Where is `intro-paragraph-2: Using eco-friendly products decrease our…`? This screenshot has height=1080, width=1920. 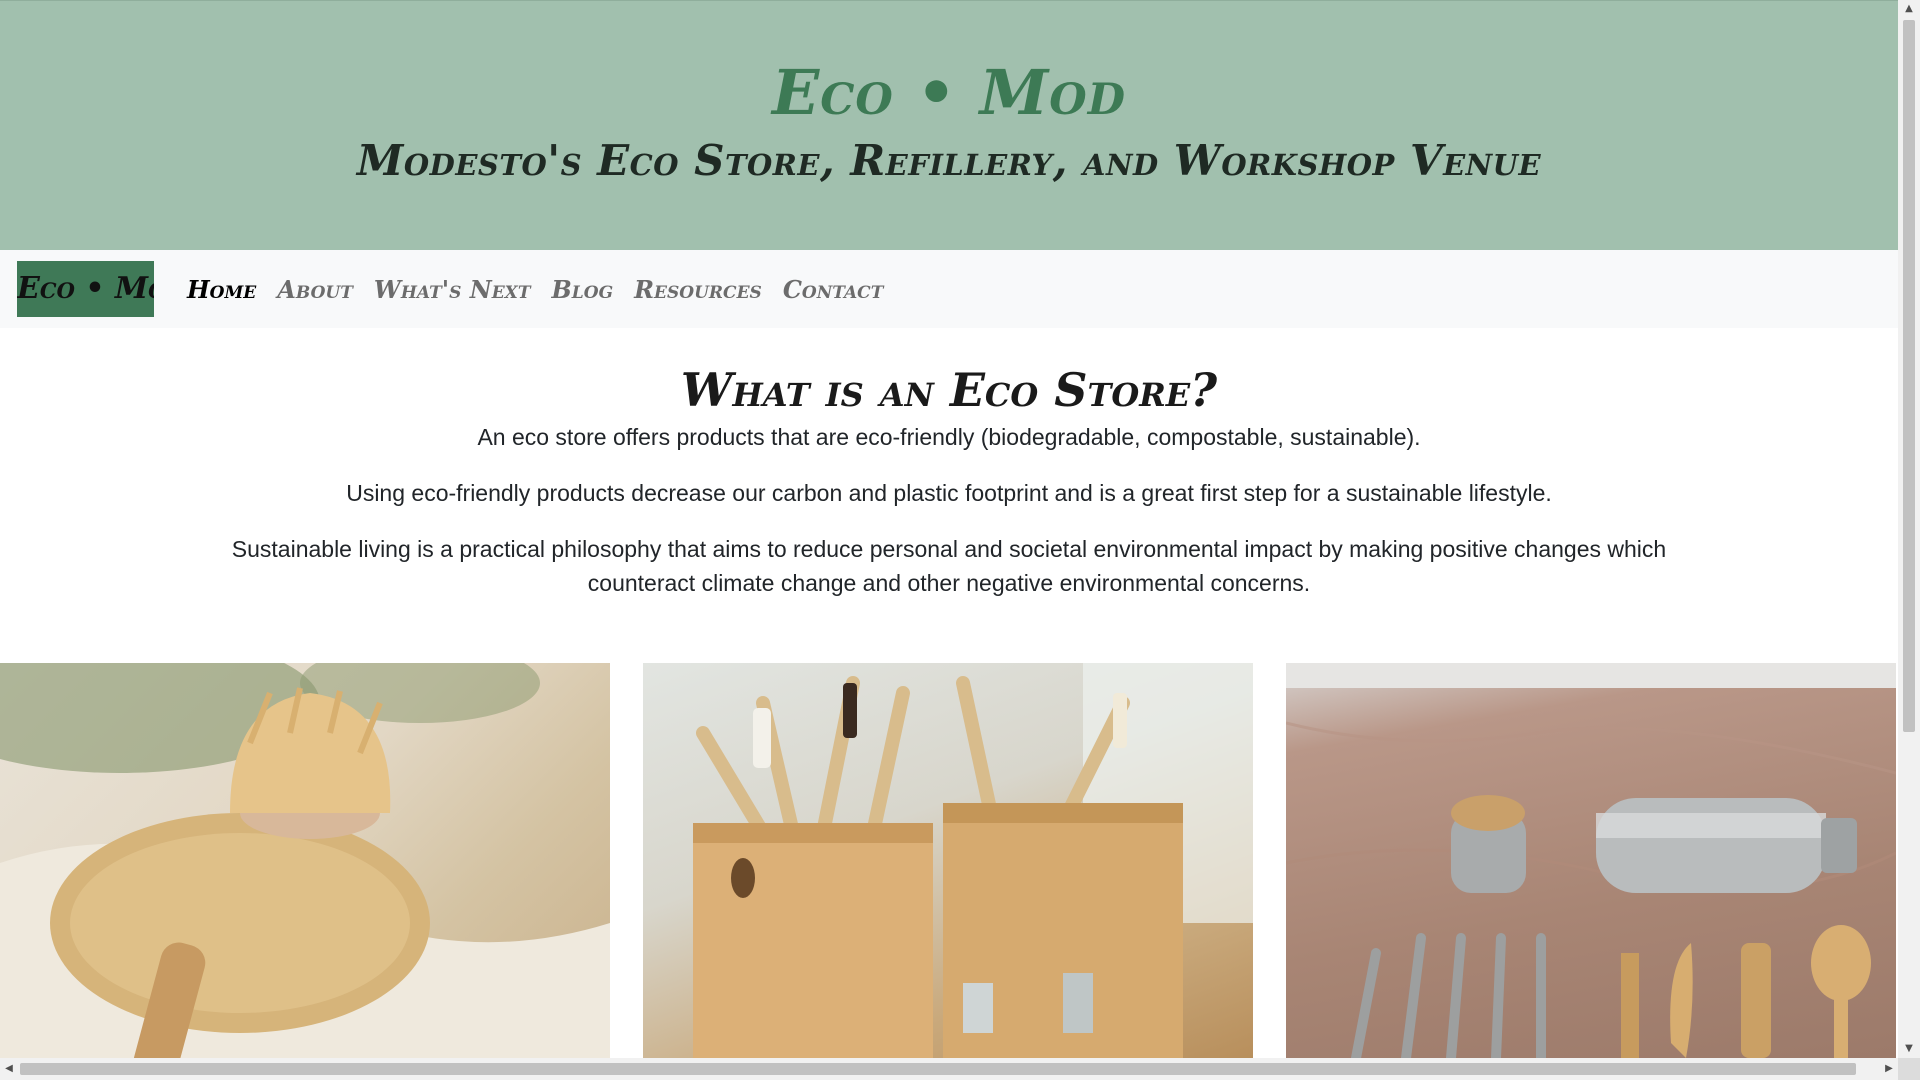
intro-paragraph-2: Using eco-friendly products decrease our… is located at coordinates (949, 493).